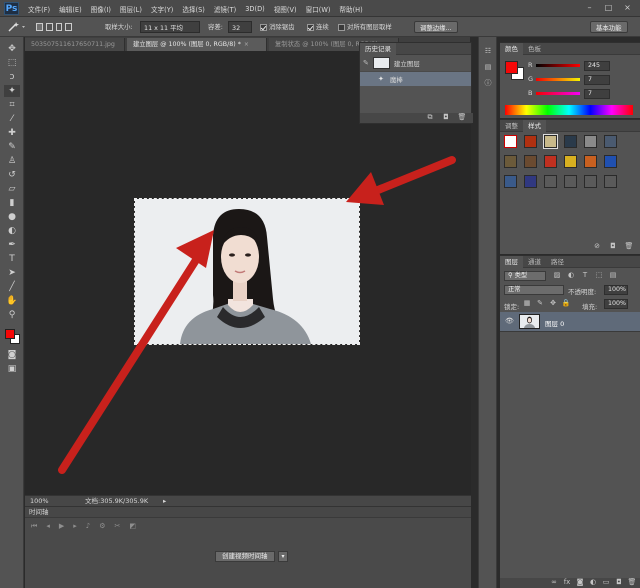 The image size is (640, 588). What do you see at coordinates (619, 582) in the screenshot?
I see `new-layer-icon: ◘` at bounding box center [619, 582].